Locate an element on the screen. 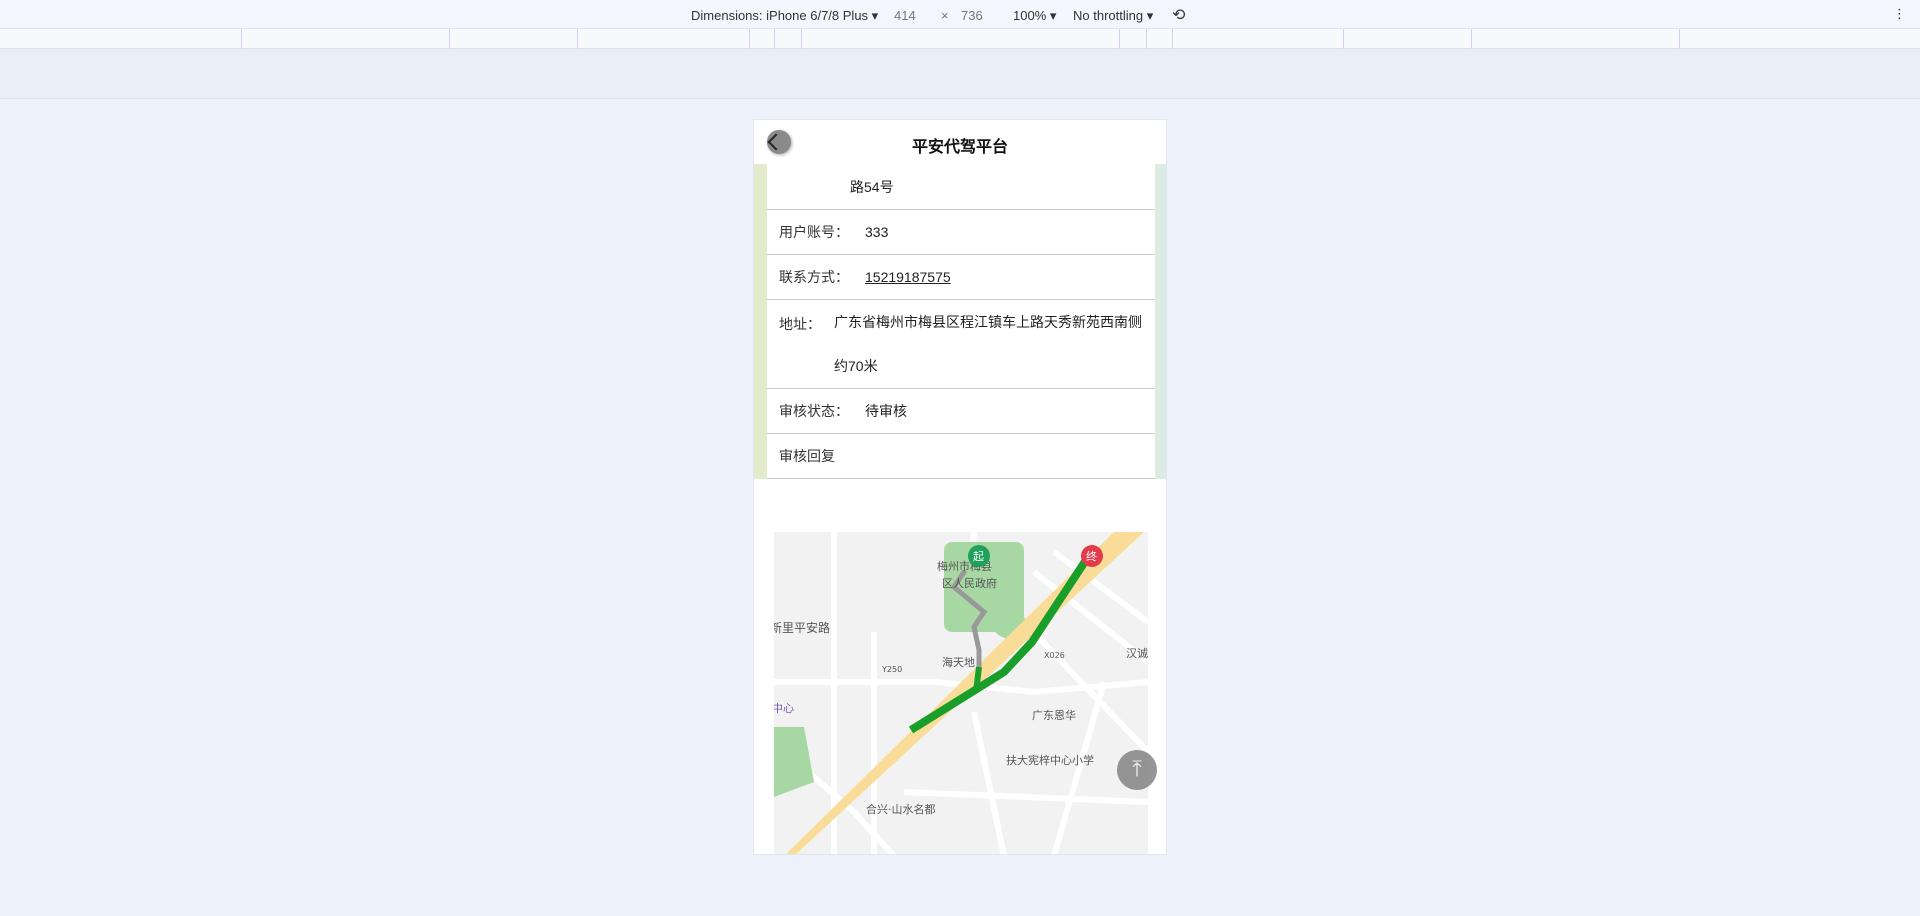 This screenshot has height=916, width=1920. app-header: 平安代驾平台 is located at coordinates (960, 142).